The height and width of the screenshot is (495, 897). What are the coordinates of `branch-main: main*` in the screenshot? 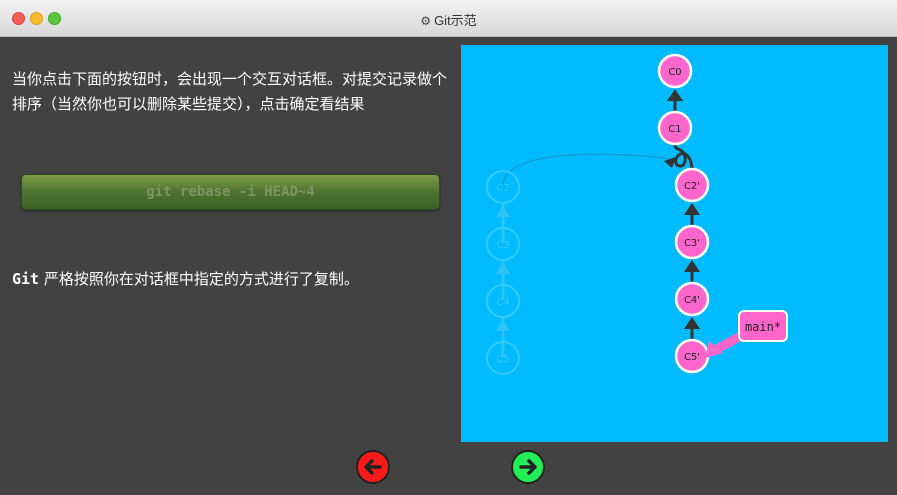 It's located at (746, 334).